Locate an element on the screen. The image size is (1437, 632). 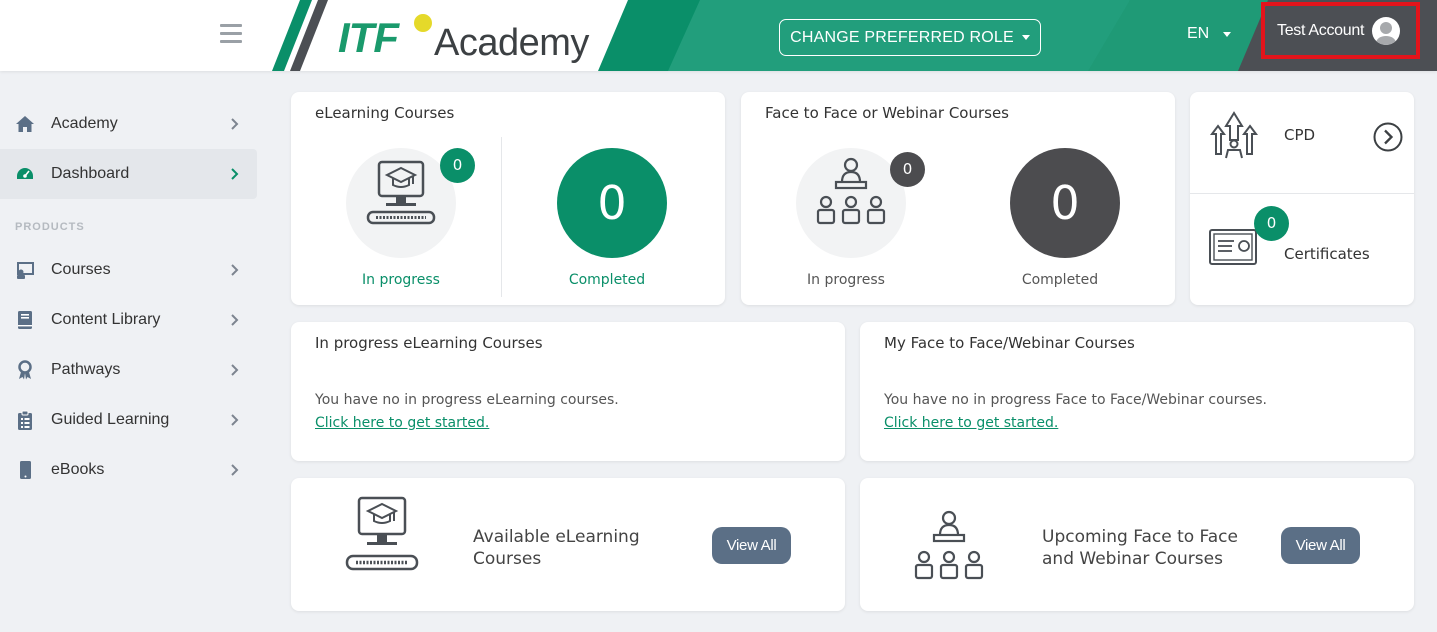
card-title: In progress eLearning Courses is located at coordinates (429, 343).